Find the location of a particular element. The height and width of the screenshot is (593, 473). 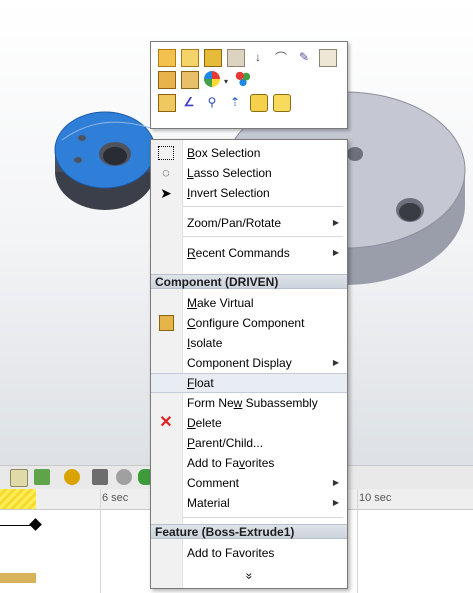

key-point is located at coordinates (35, 524).